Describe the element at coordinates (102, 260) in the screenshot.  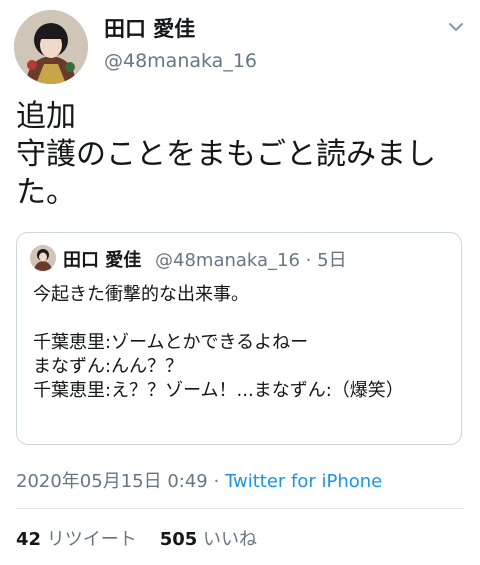
I see `quoted-author-name: 田口 愛佳` at that location.